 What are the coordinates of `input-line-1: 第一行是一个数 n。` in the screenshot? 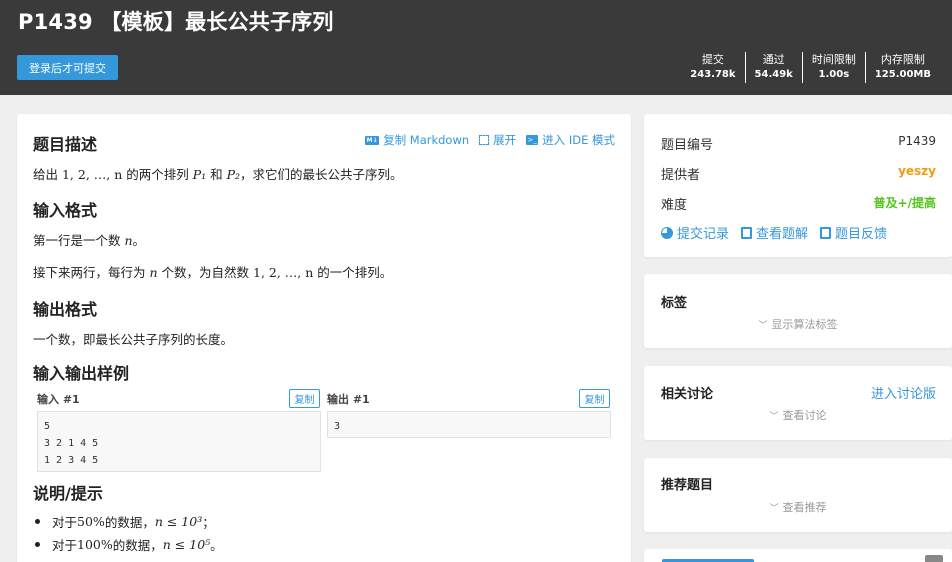 It's located at (89, 239).